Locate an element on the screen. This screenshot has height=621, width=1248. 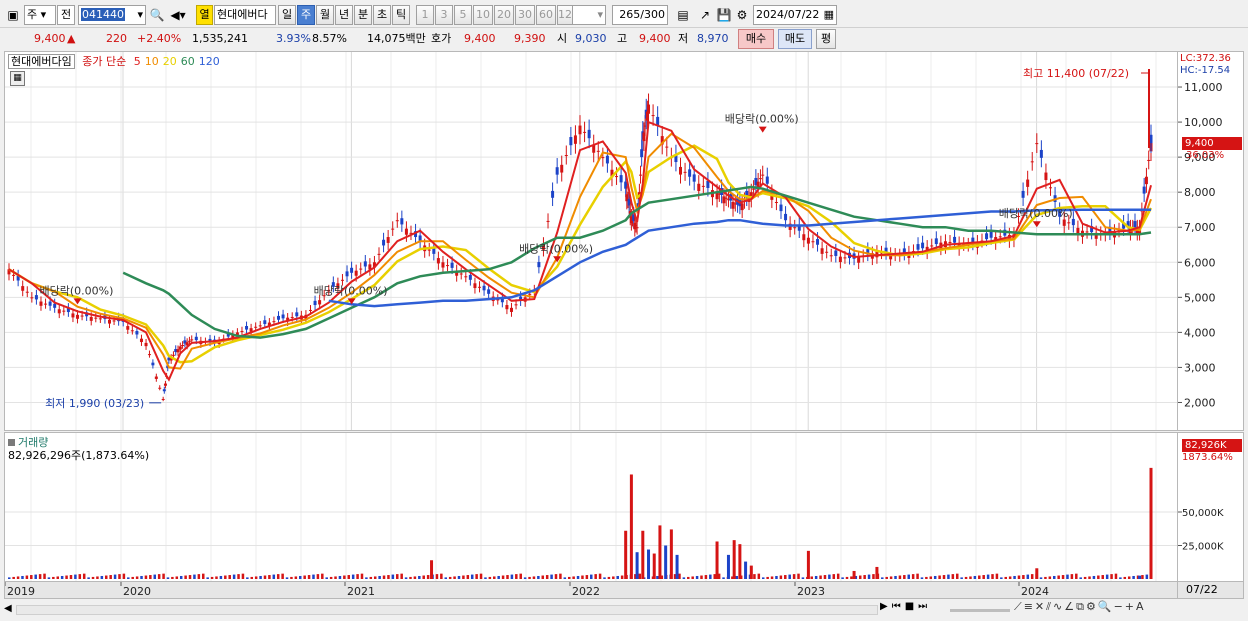
sell-button: 매도 is located at coordinates (795, 39).